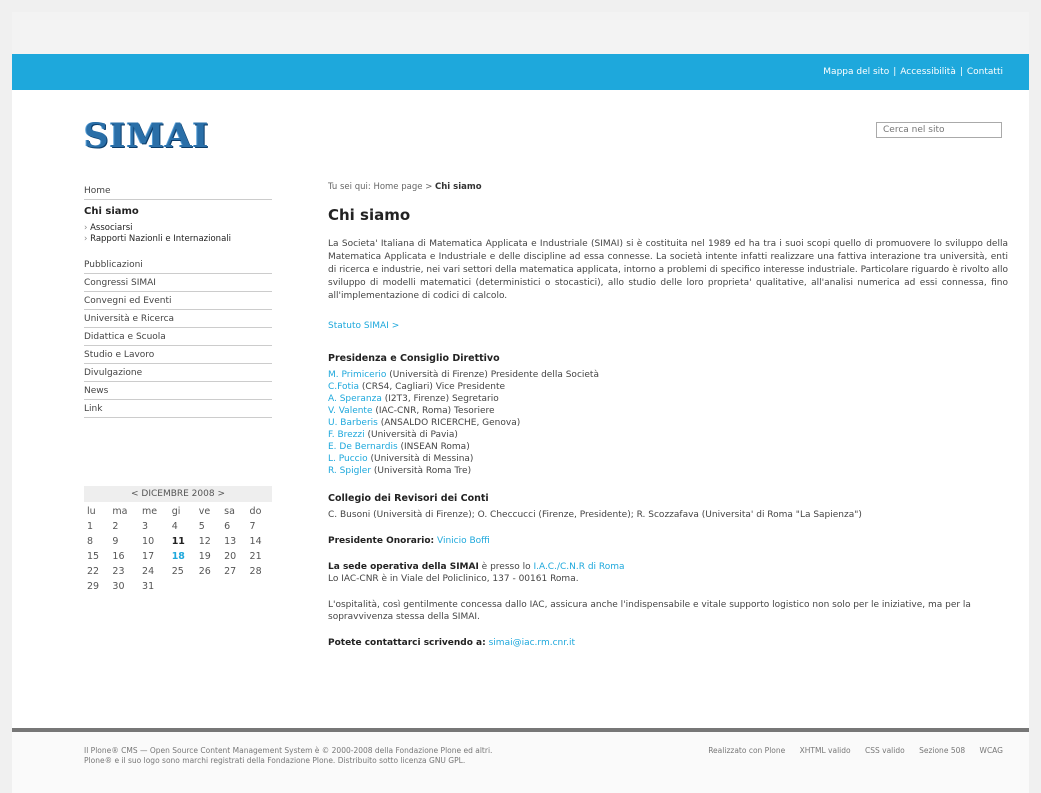  What do you see at coordinates (746, 750) in the screenshot?
I see `footer-link-plone: Realizzato con Plone` at bounding box center [746, 750].